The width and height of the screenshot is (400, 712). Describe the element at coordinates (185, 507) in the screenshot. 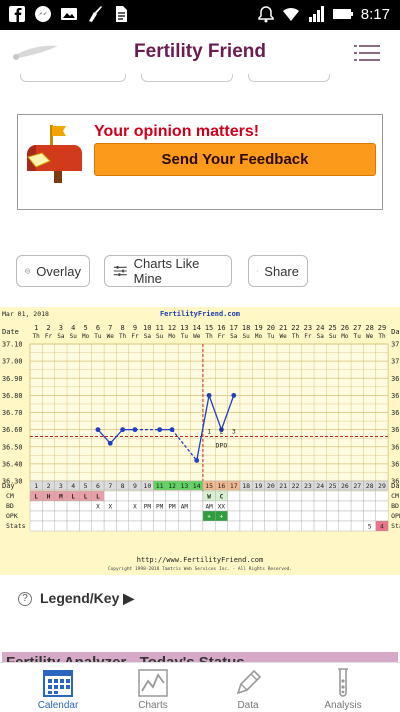

I see `bd-value: AM` at that location.